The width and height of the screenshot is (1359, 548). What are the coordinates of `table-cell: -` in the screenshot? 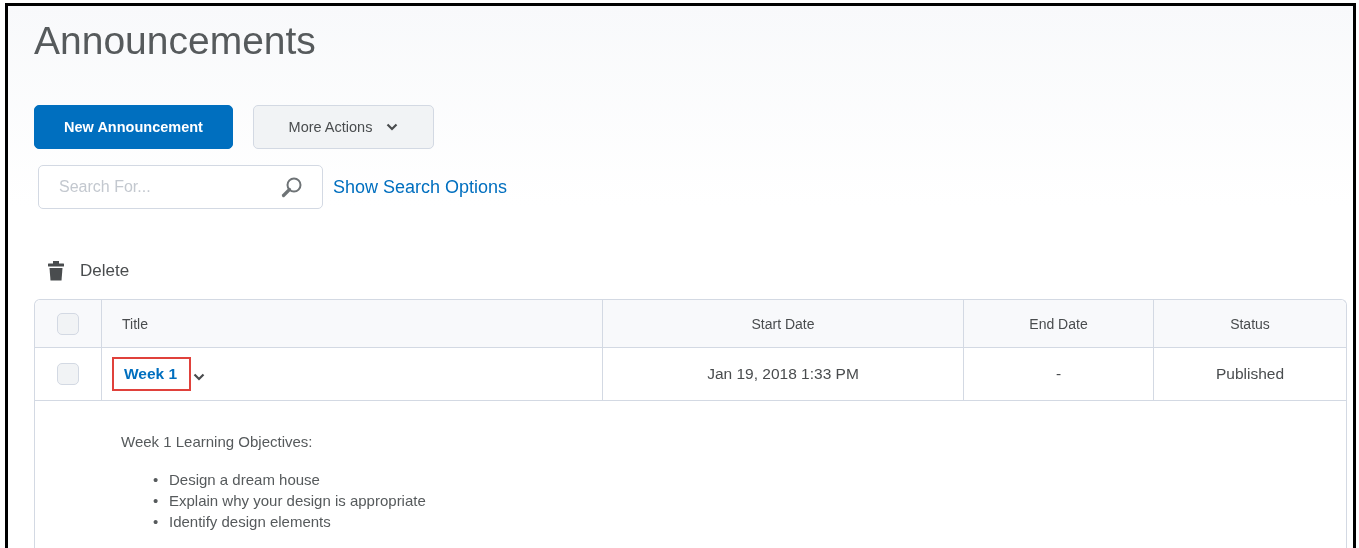 It's located at (1058, 374).